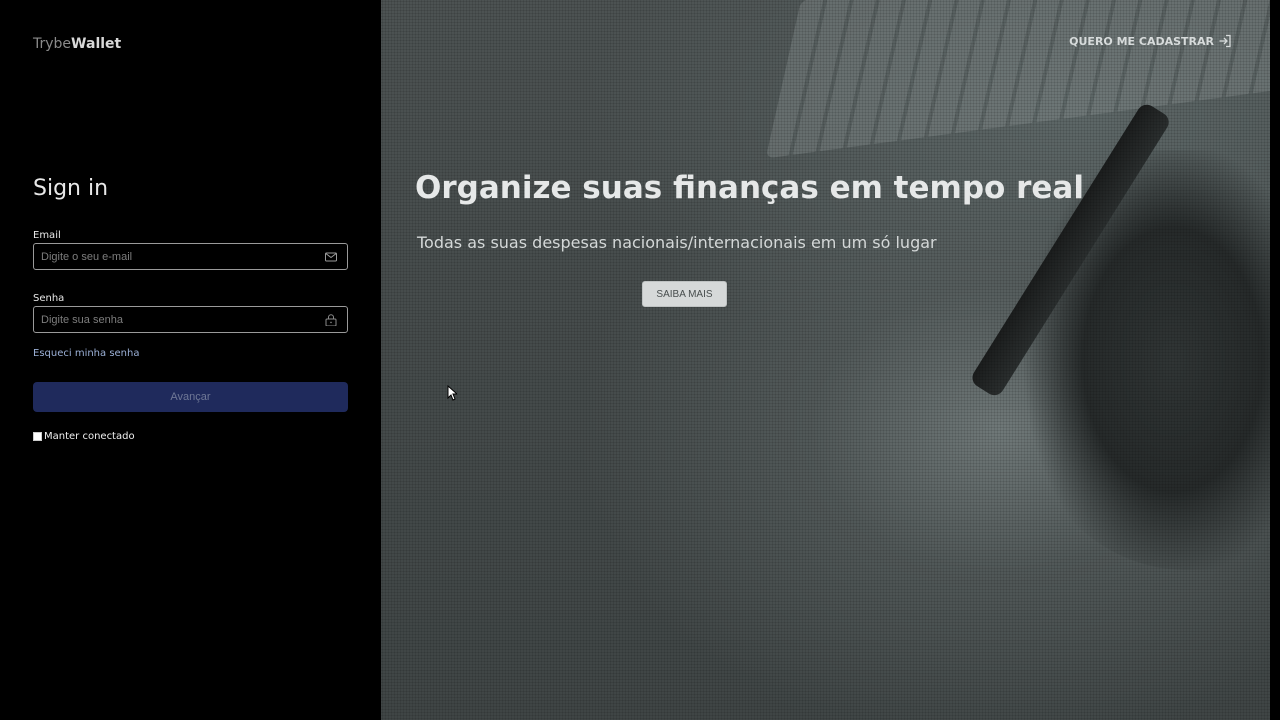 The height and width of the screenshot is (720, 1280). Describe the element at coordinates (86, 353) in the screenshot. I see `forgot-password-link: Esqueci minha senha` at that location.